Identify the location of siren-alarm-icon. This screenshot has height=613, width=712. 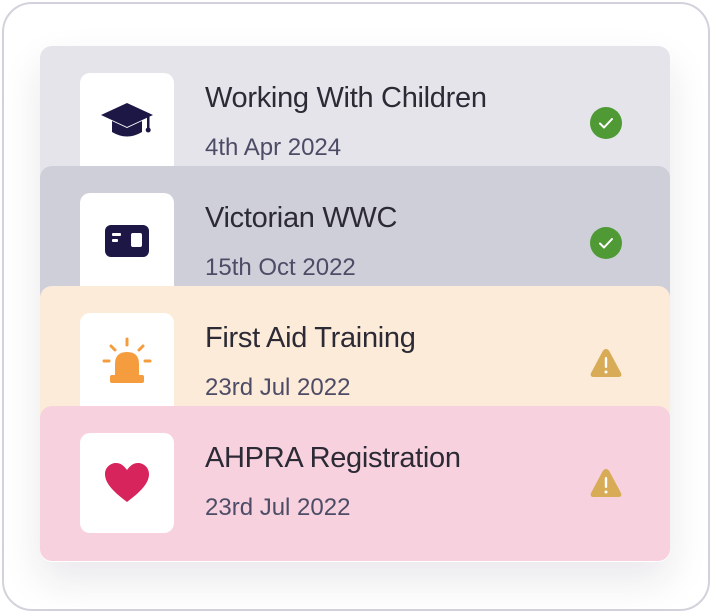
(127, 360).